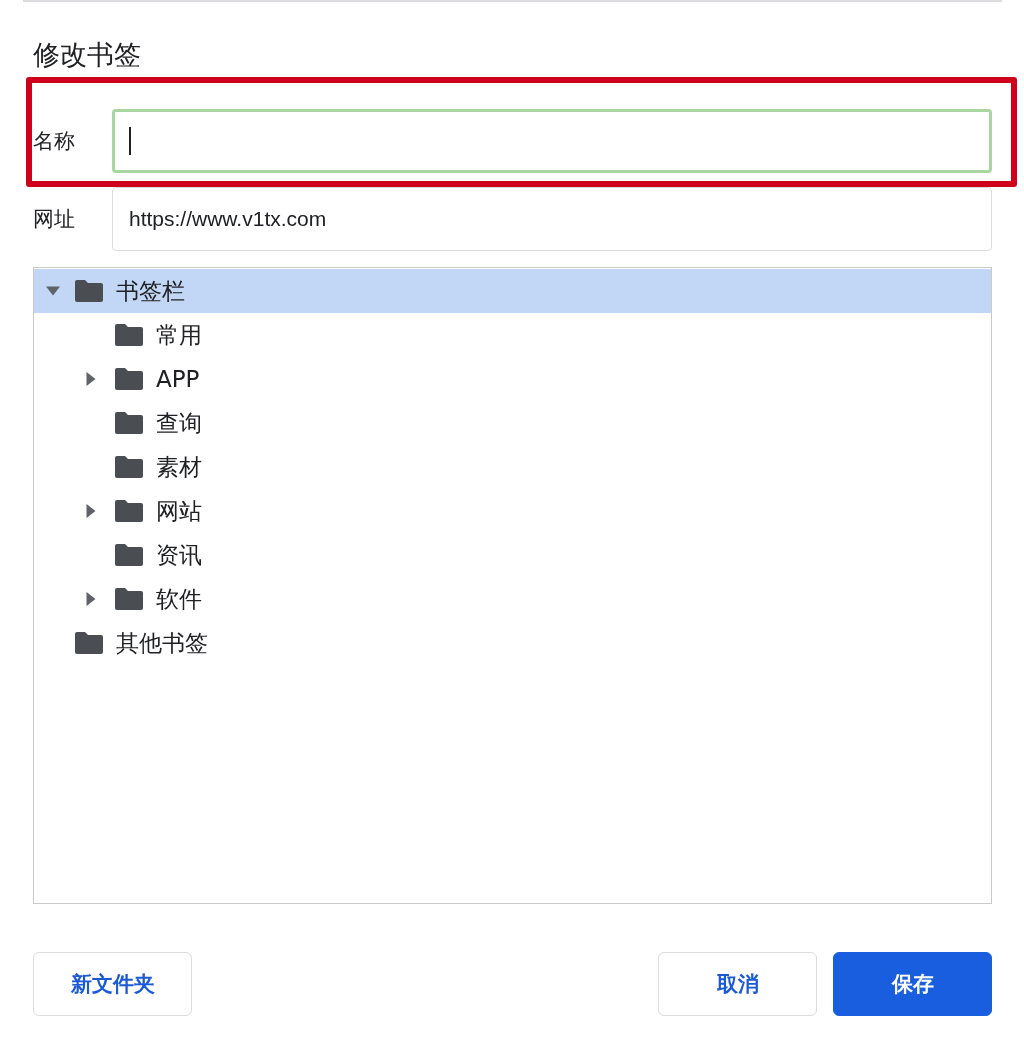  Describe the element at coordinates (512, 643) in the screenshot. I see `folder-row: 其他书签` at that location.